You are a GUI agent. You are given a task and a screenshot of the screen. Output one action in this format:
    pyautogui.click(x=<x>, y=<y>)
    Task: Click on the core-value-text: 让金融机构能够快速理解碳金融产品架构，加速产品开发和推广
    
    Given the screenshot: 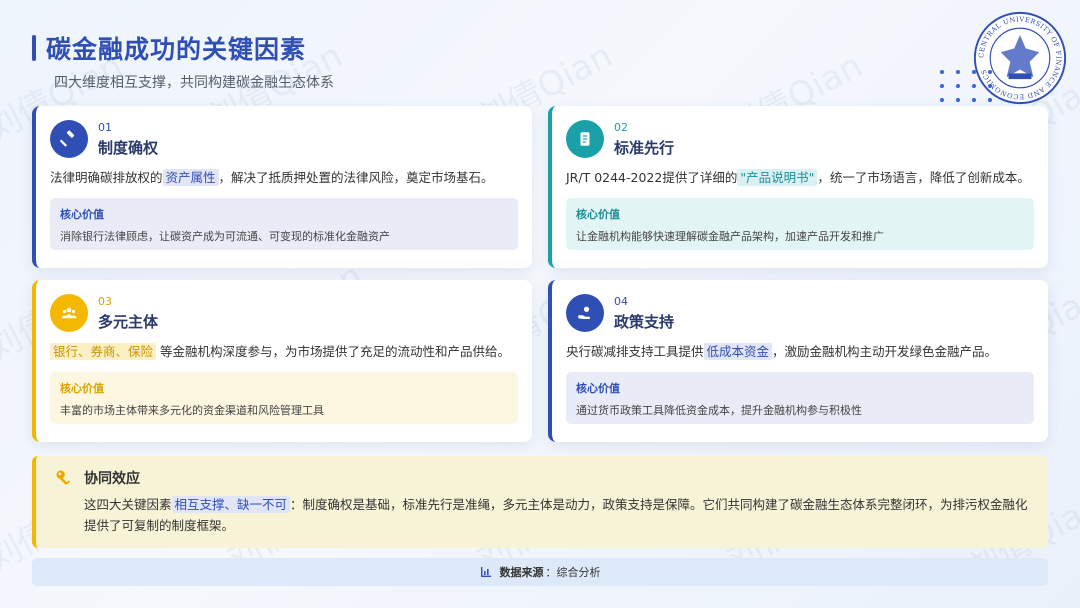 What is the action you would take?
    pyautogui.click(x=730, y=236)
    